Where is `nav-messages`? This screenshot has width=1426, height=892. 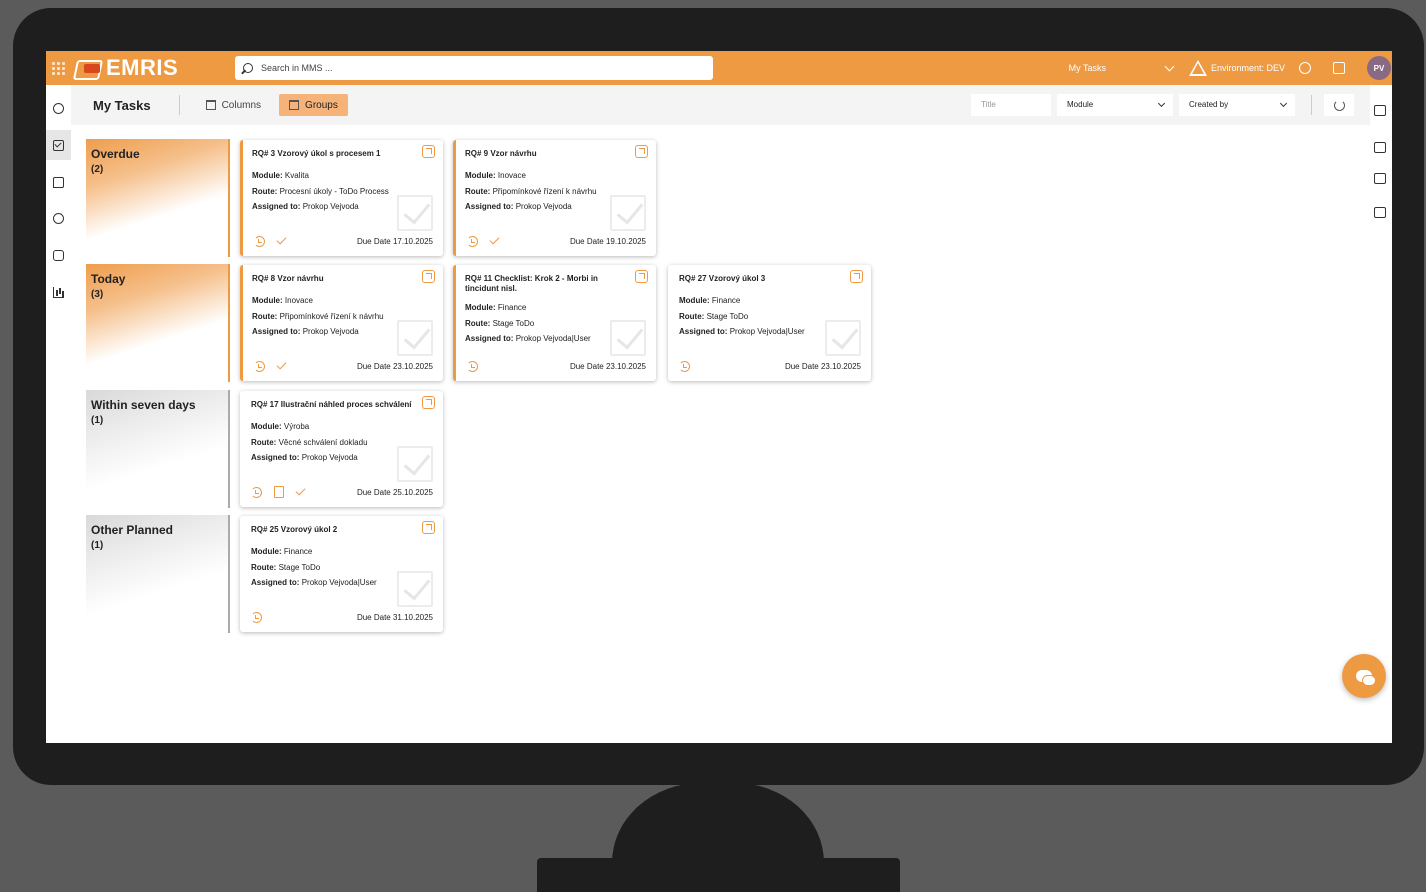
nav-messages is located at coordinates (58, 182).